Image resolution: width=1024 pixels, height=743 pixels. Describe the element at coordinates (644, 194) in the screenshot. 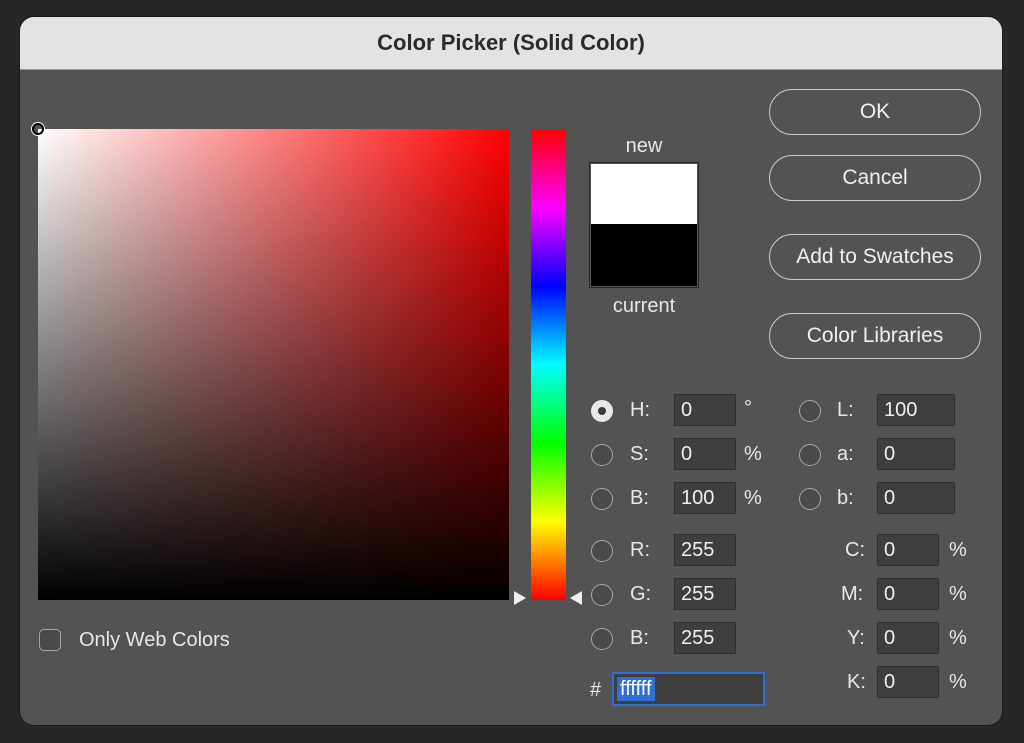

I see `new-color-swatch` at that location.